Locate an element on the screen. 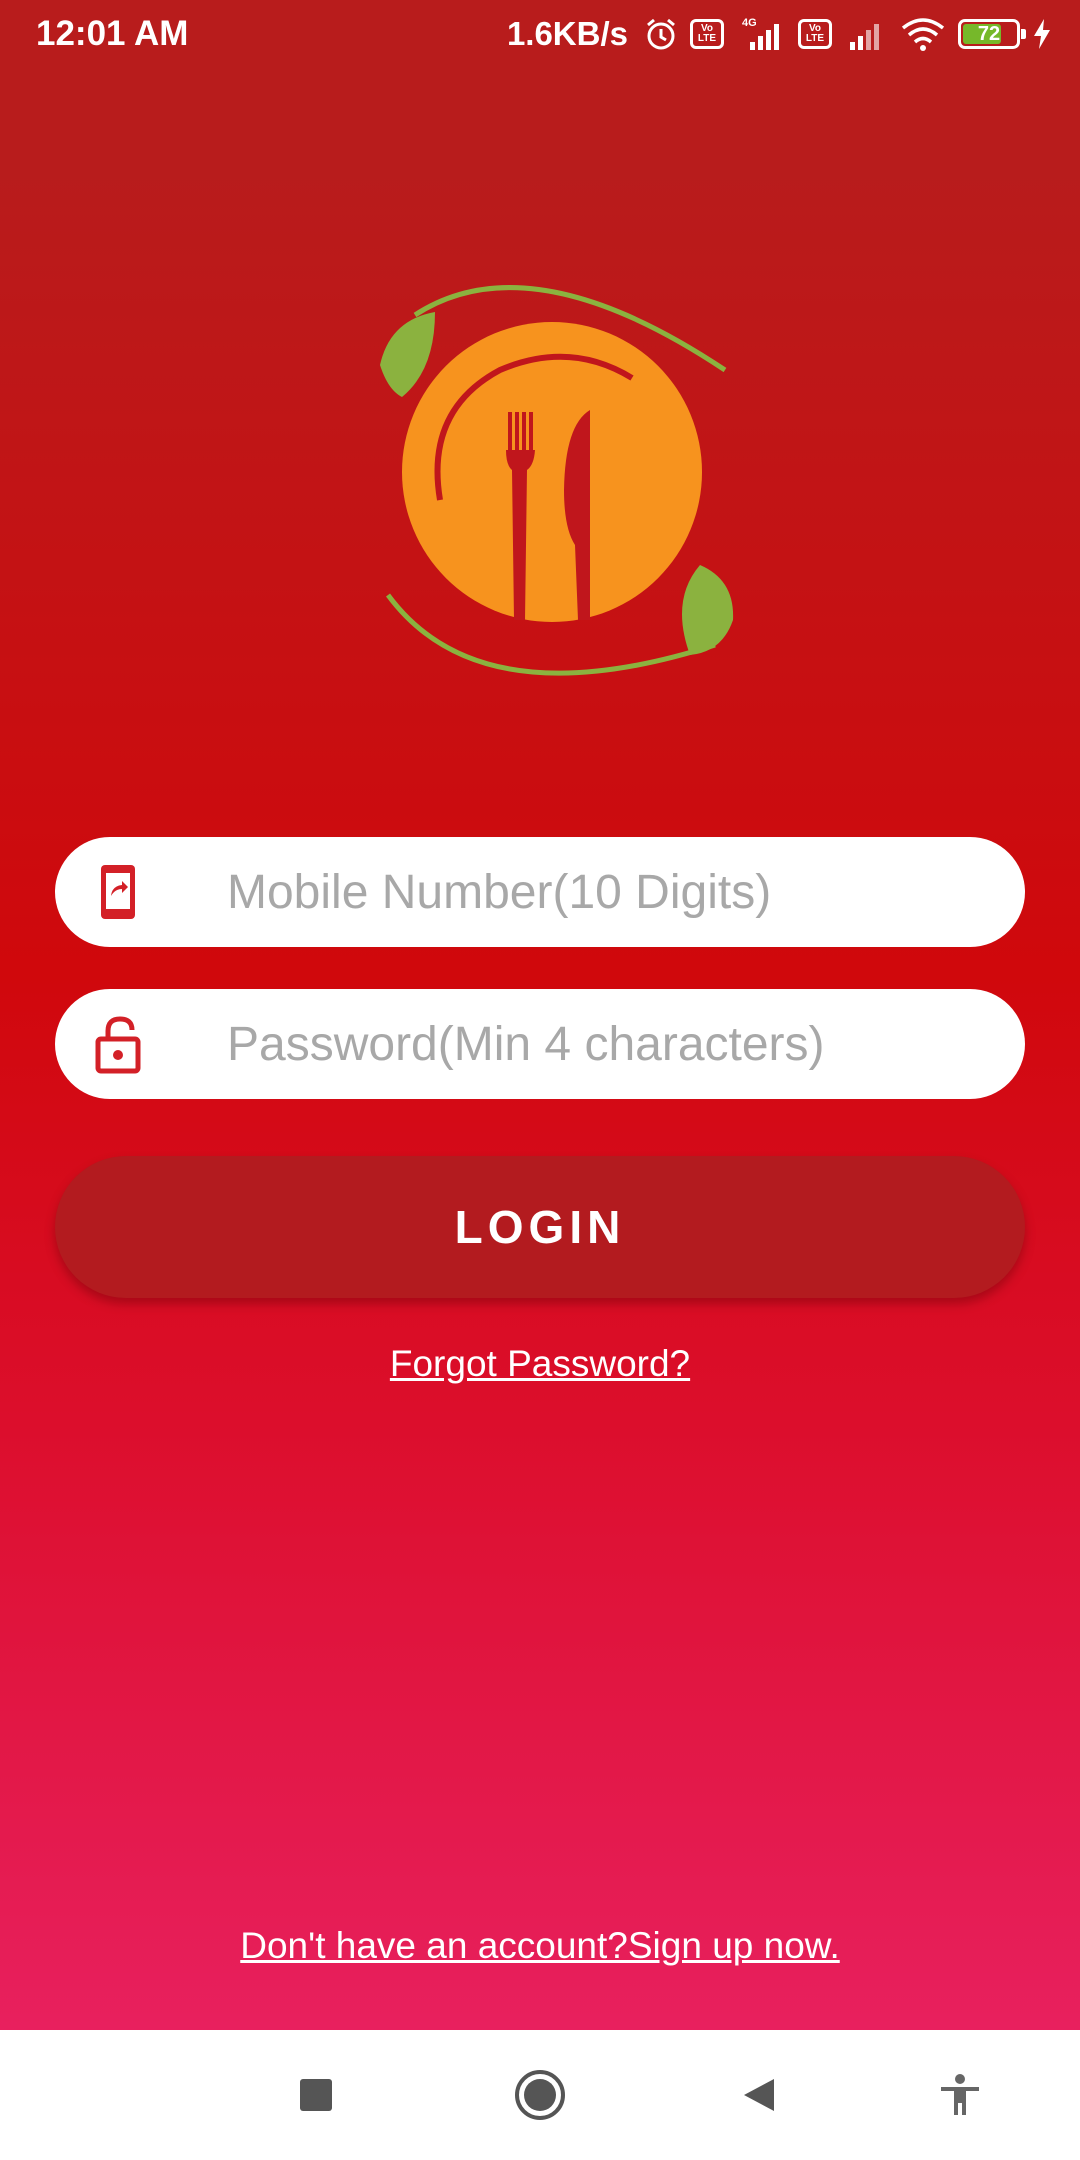 This screenshot has width=1080, height=2160. charging-icon is located at coordinates (1042, 34).